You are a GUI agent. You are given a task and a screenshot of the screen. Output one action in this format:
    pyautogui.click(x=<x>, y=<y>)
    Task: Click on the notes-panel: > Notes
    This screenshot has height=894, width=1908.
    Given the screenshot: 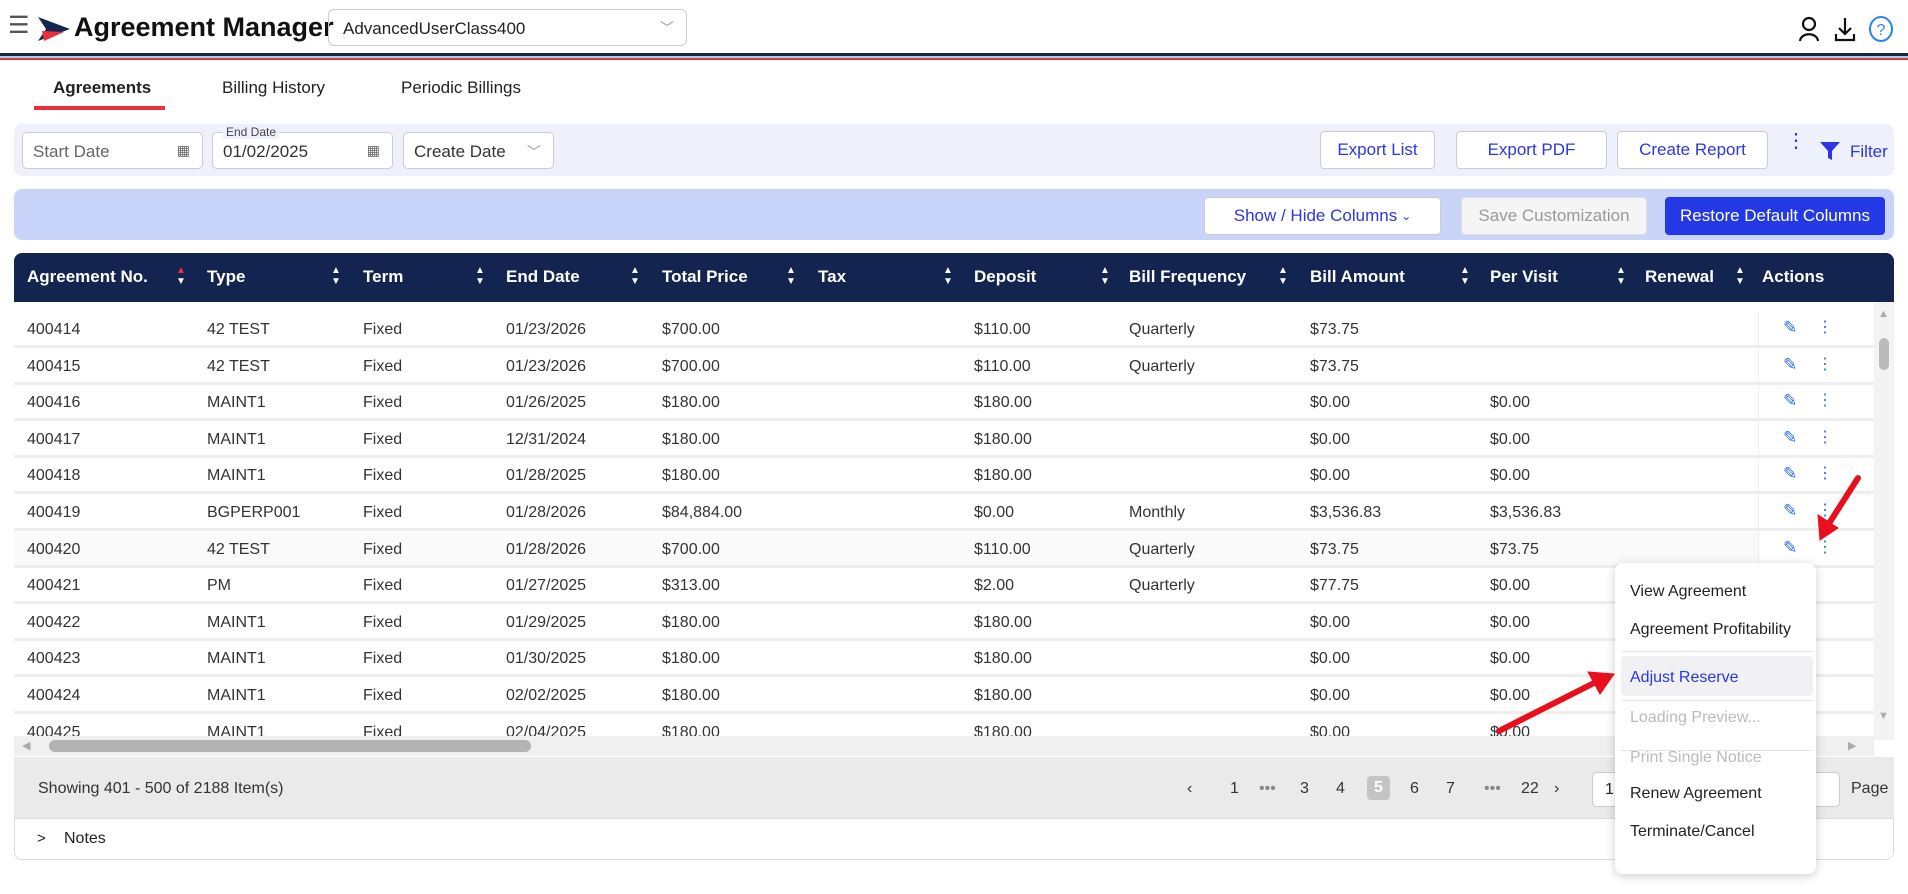 What is the action you would take?
    pyautogui.click(x=954, y=839)
    